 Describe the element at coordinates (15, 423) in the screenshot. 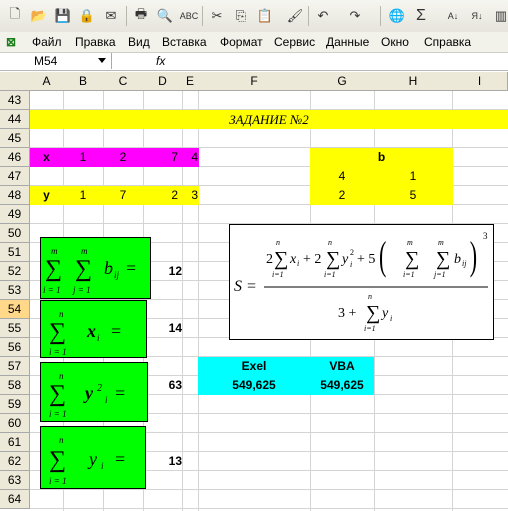

I see `row-header-60: 60` at that location.